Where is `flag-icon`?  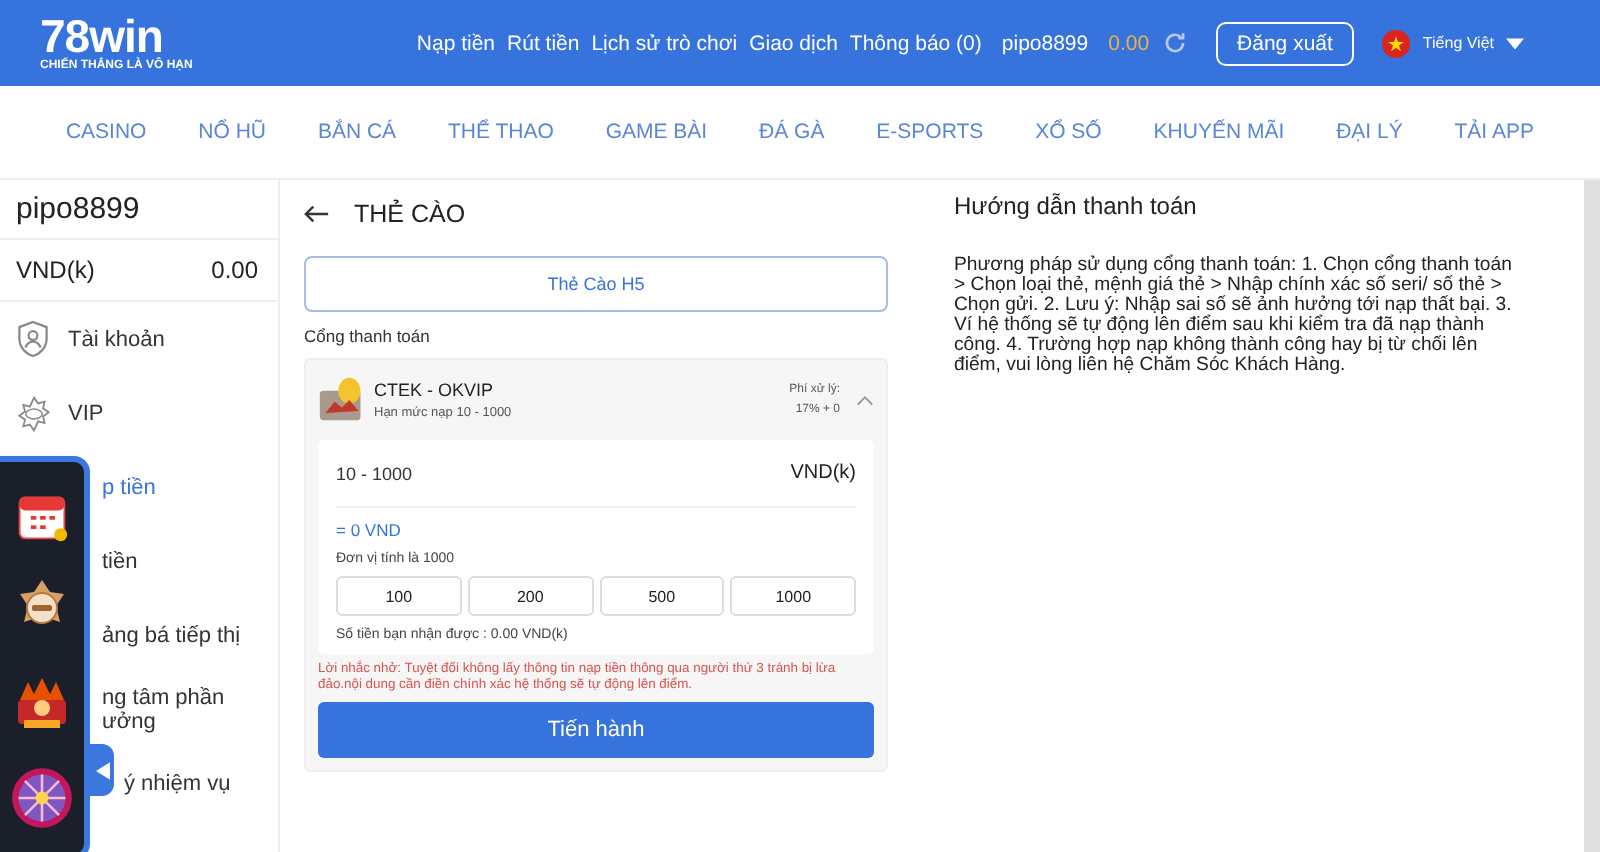 flag-icon is located at coordinates (1396, 43).